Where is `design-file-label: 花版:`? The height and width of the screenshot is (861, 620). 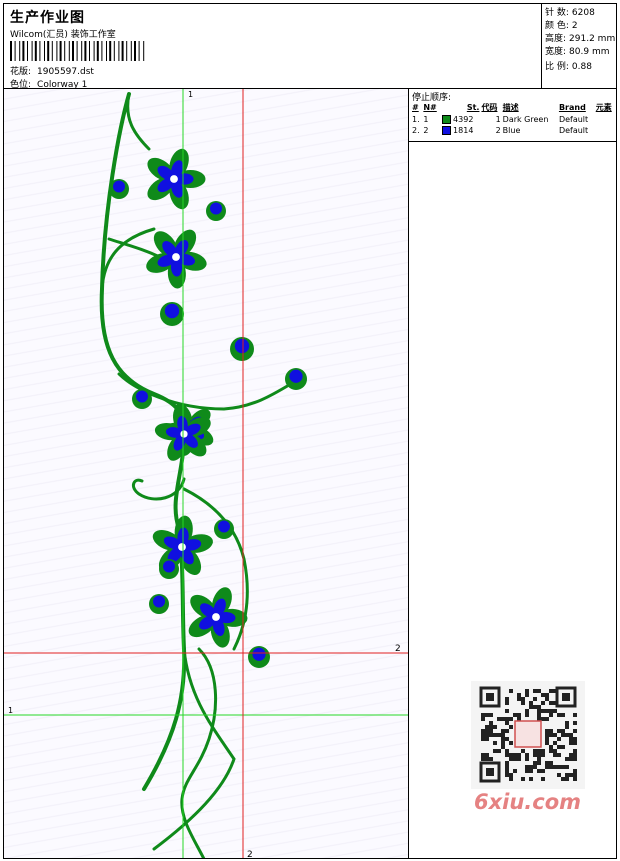
design-file-label: 花版: is located at coordinates (21, 72).